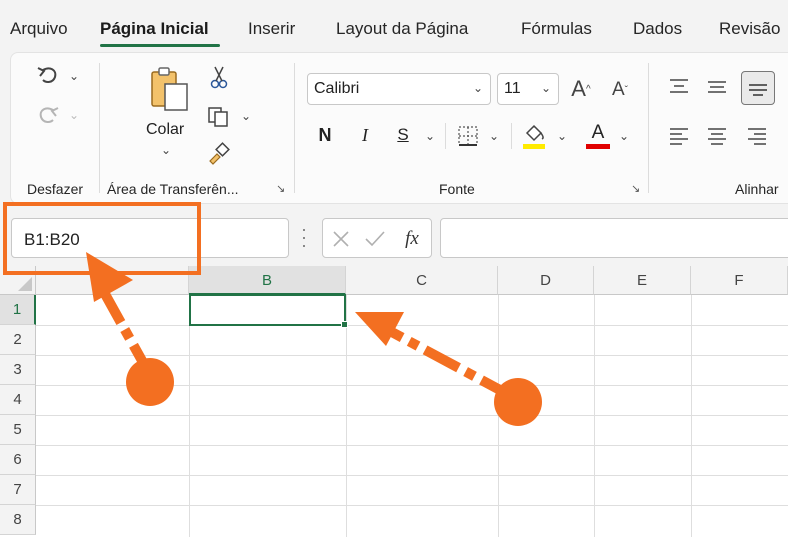 The height and width of the screenshot is (537, 788). Describe the element at coordinates (365, 135) in the screenshot. I see `italic-button: I` at that location.